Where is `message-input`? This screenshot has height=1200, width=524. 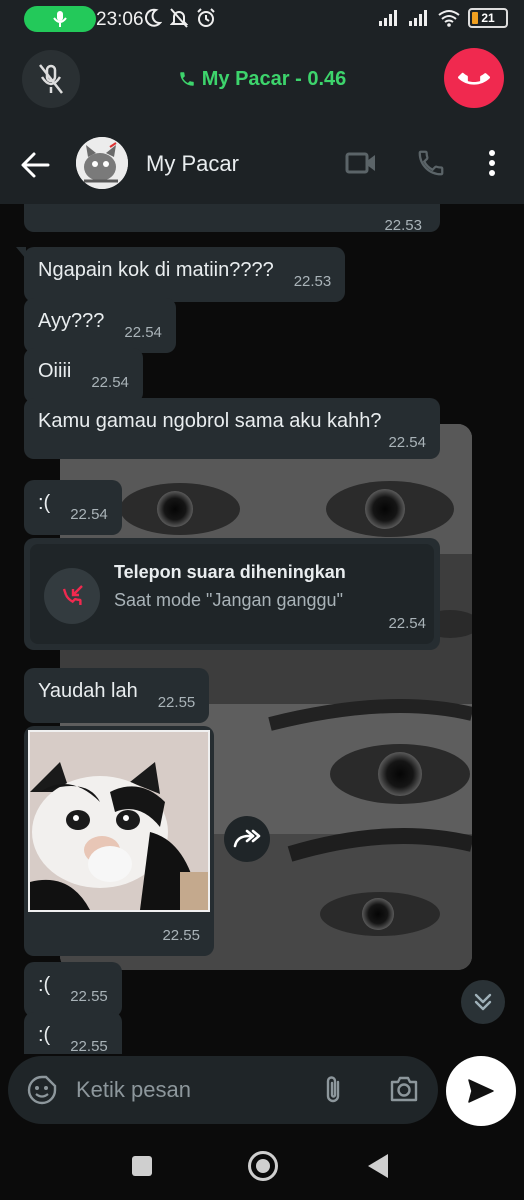 message-input is located at coordinates (186, 1090).